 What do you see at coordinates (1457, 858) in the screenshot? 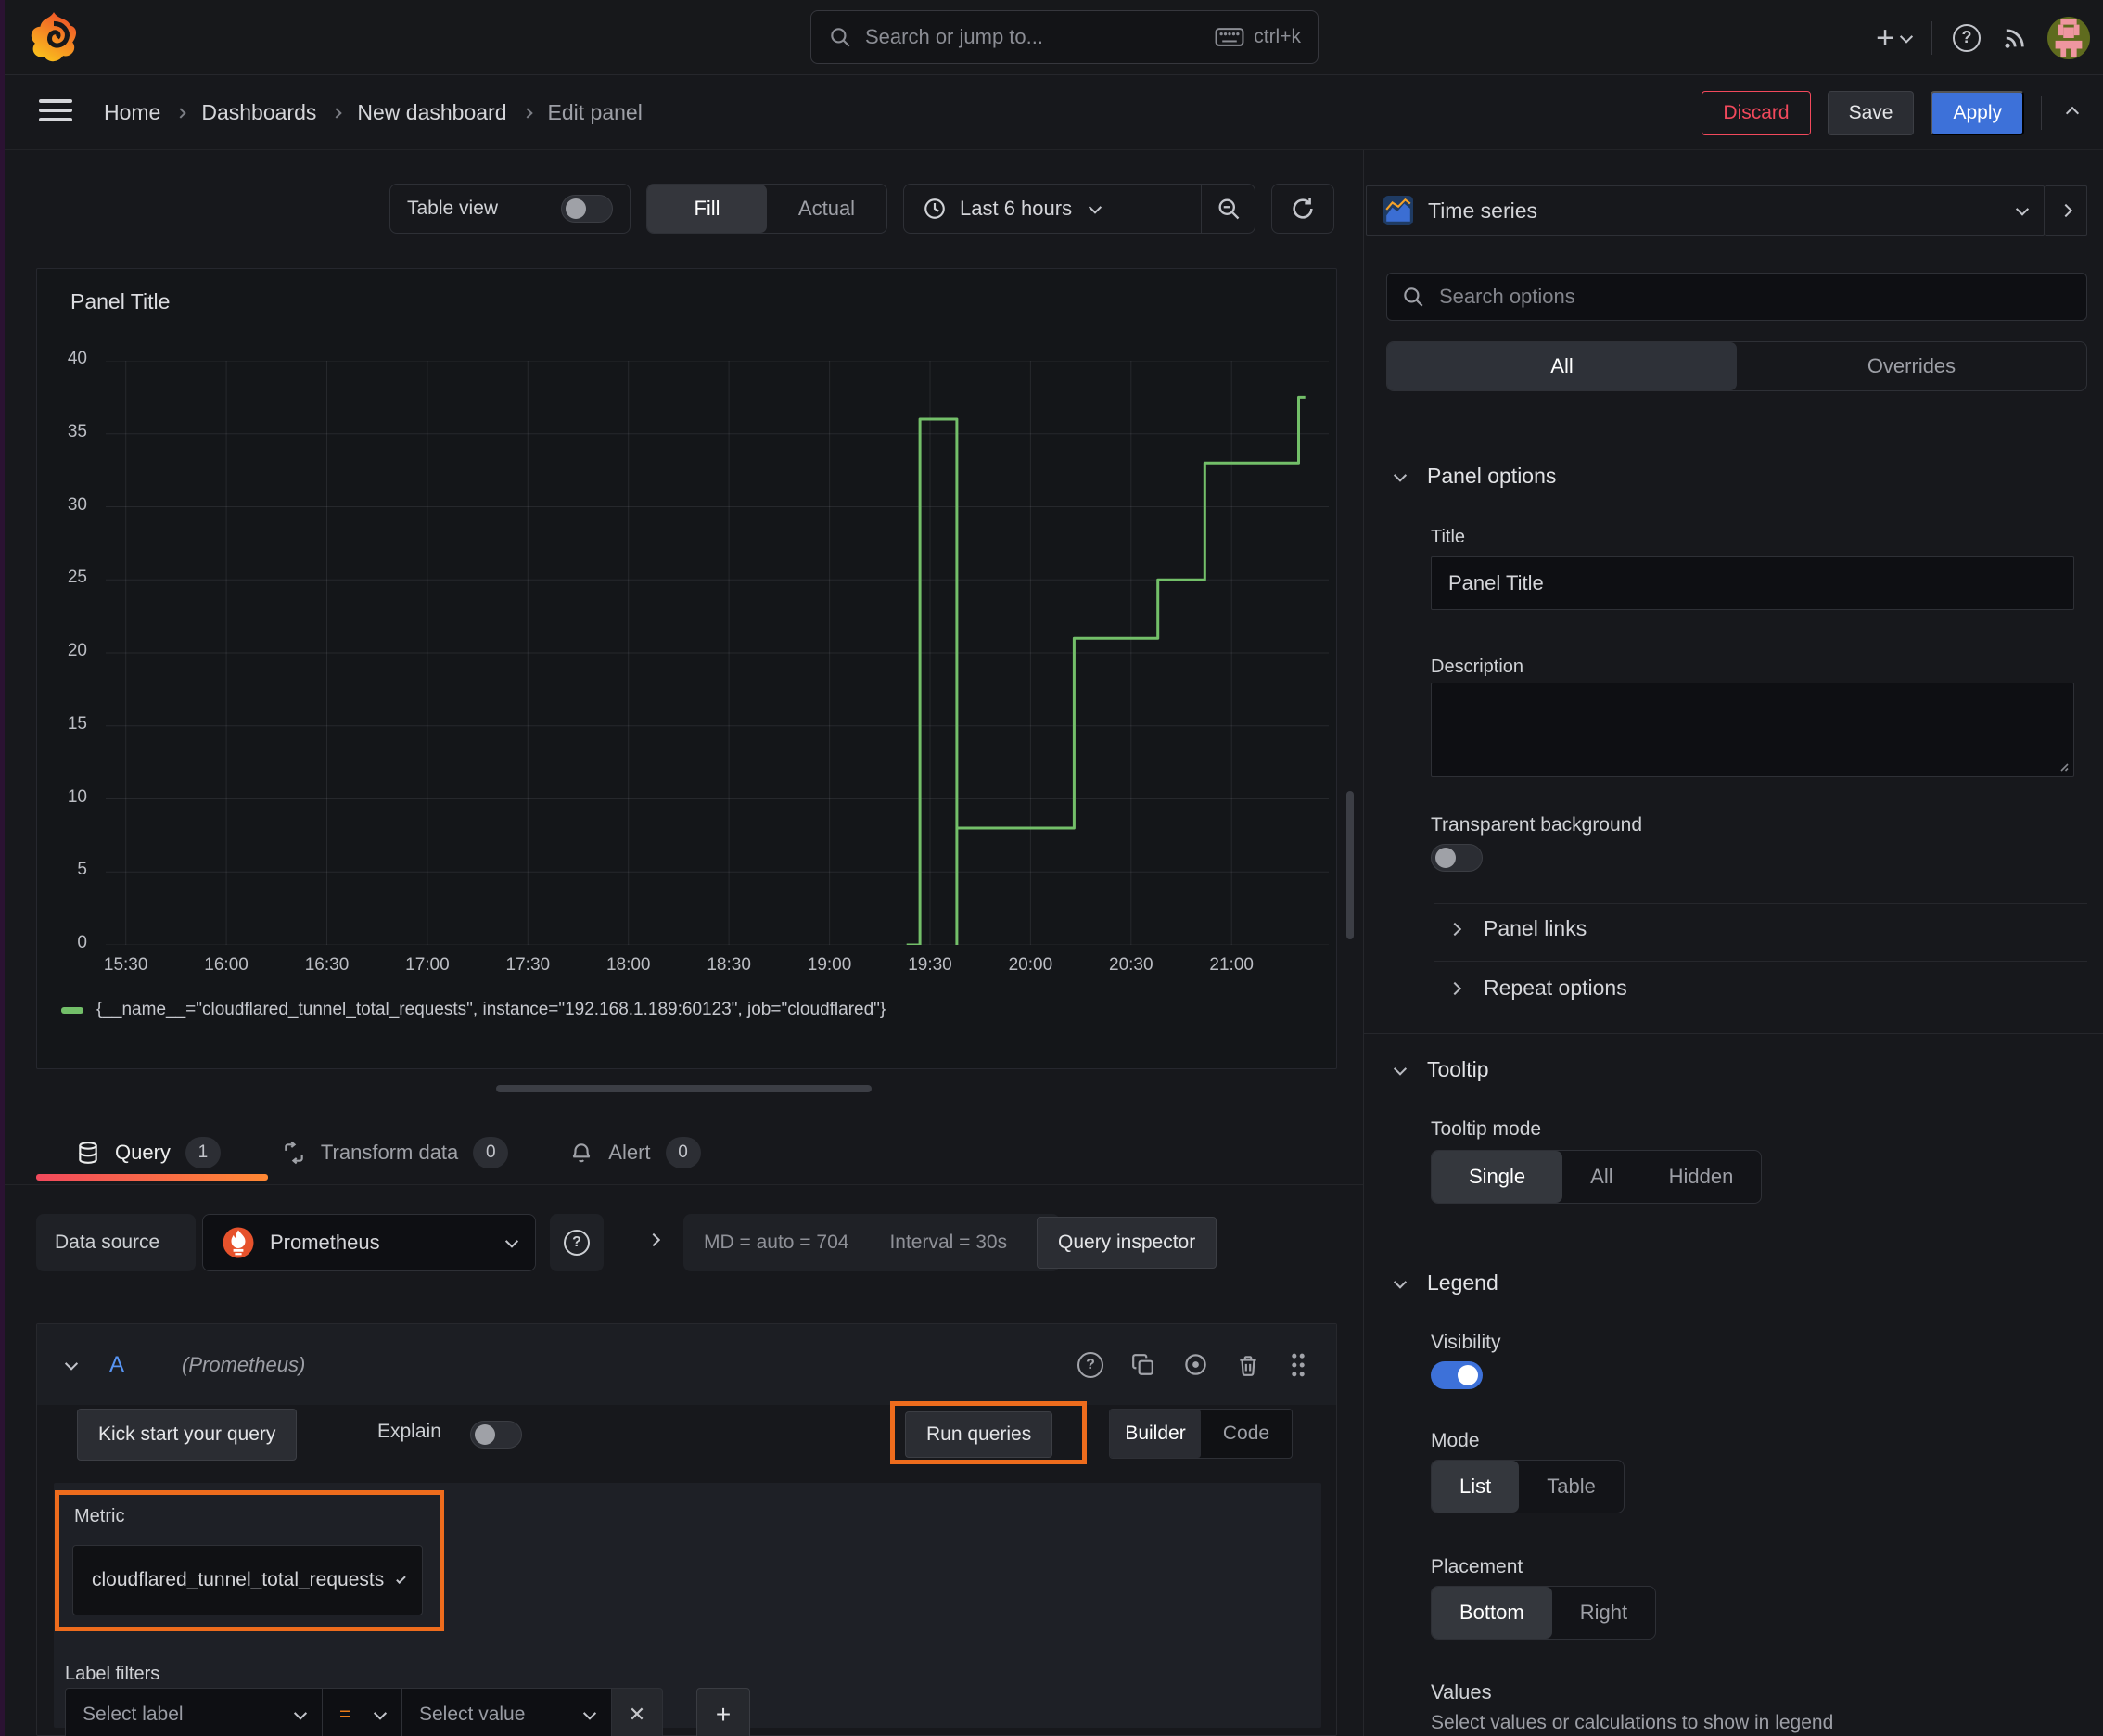
I see `transparent-background-toggle` at bounding box center [1457, 858].